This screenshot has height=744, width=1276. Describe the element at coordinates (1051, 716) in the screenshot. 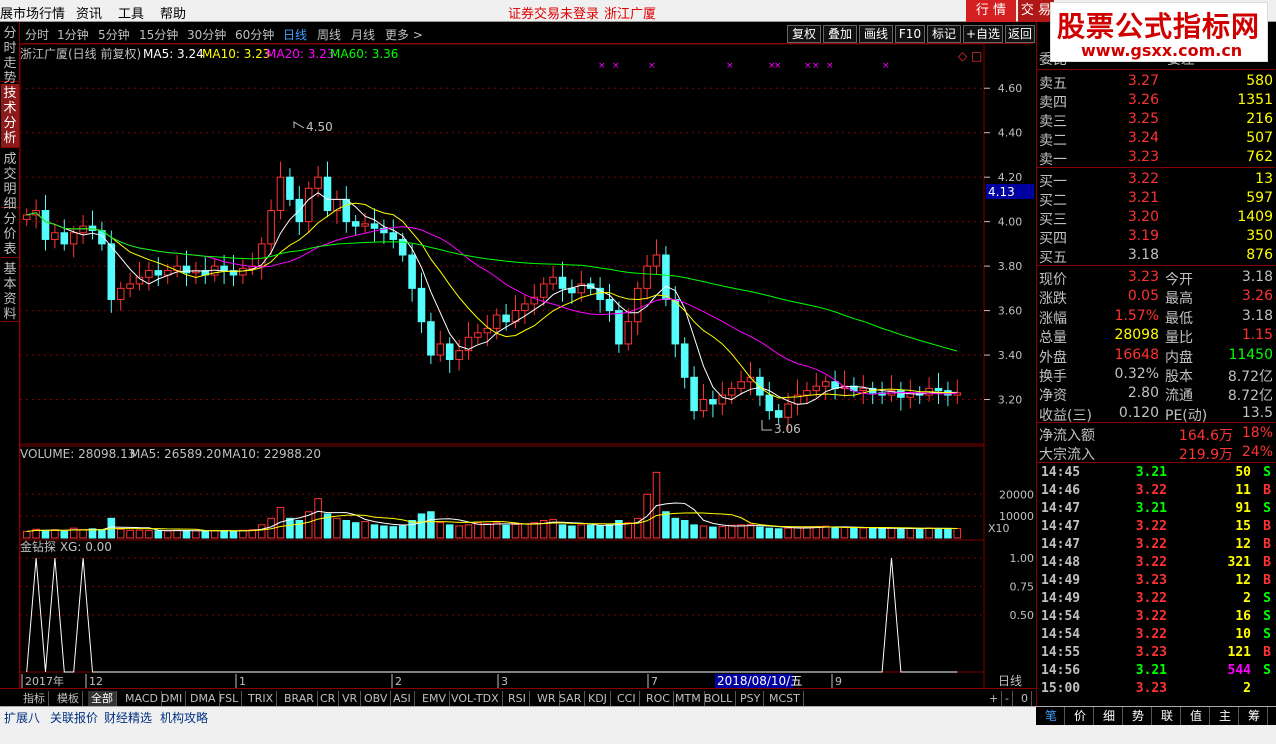

I see `right-tab-1: 笔` at that location.